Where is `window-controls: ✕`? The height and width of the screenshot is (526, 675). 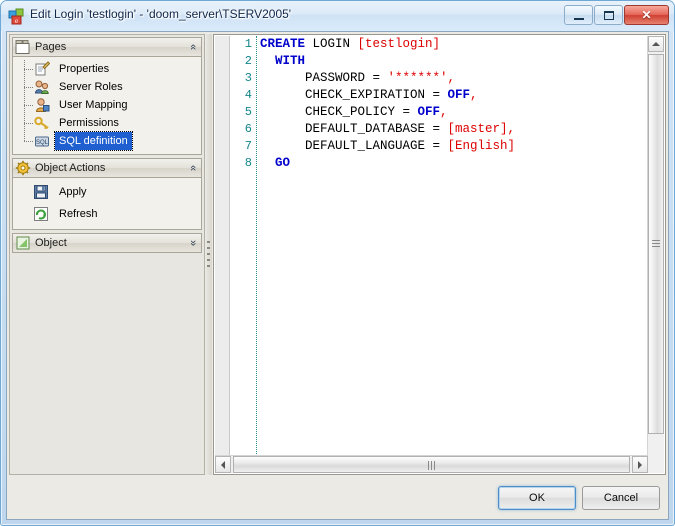 window-controls: ✕ is located at coordinates (616, 15).